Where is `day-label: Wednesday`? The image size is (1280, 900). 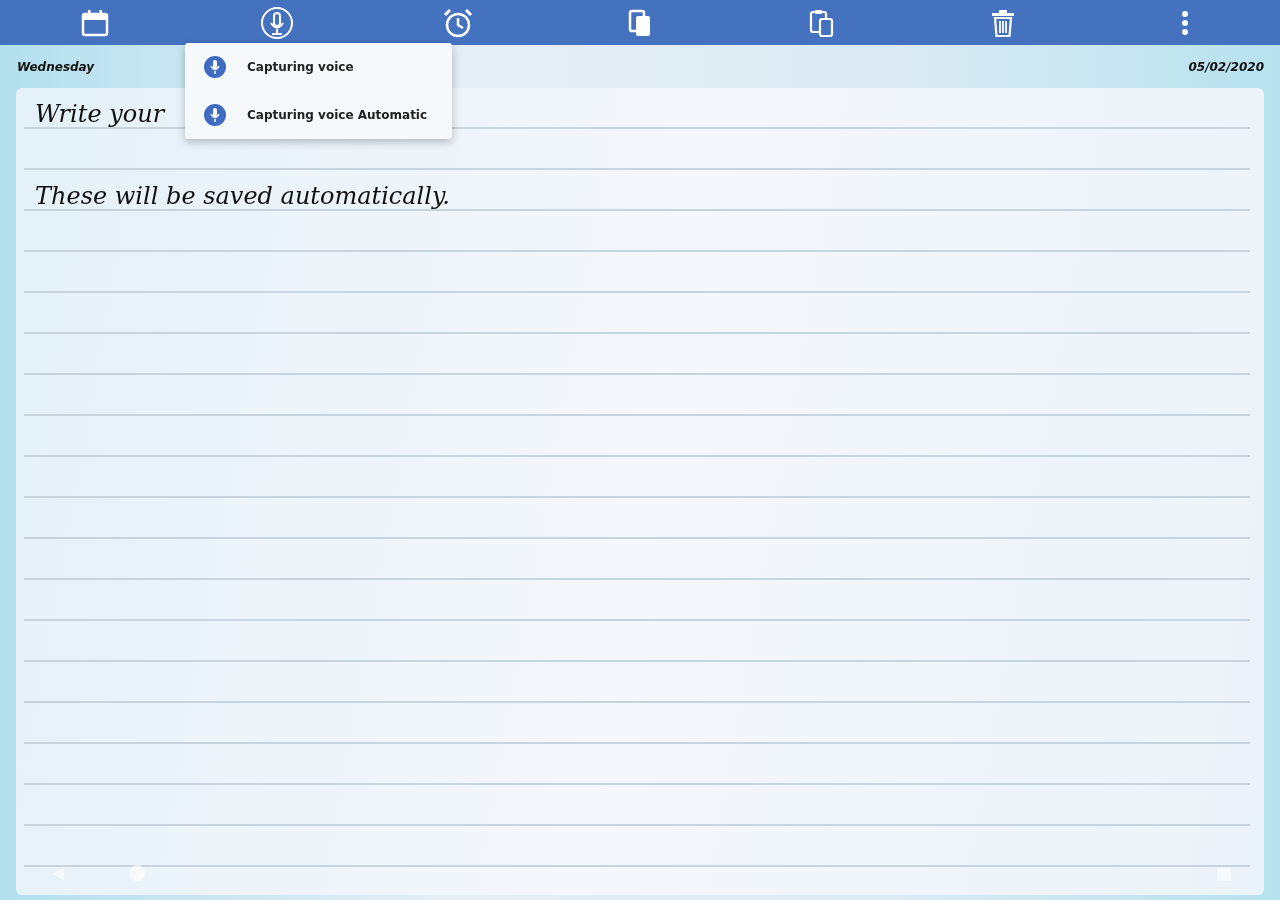 day-label: Wednesday is located at coordinates (56, 67).